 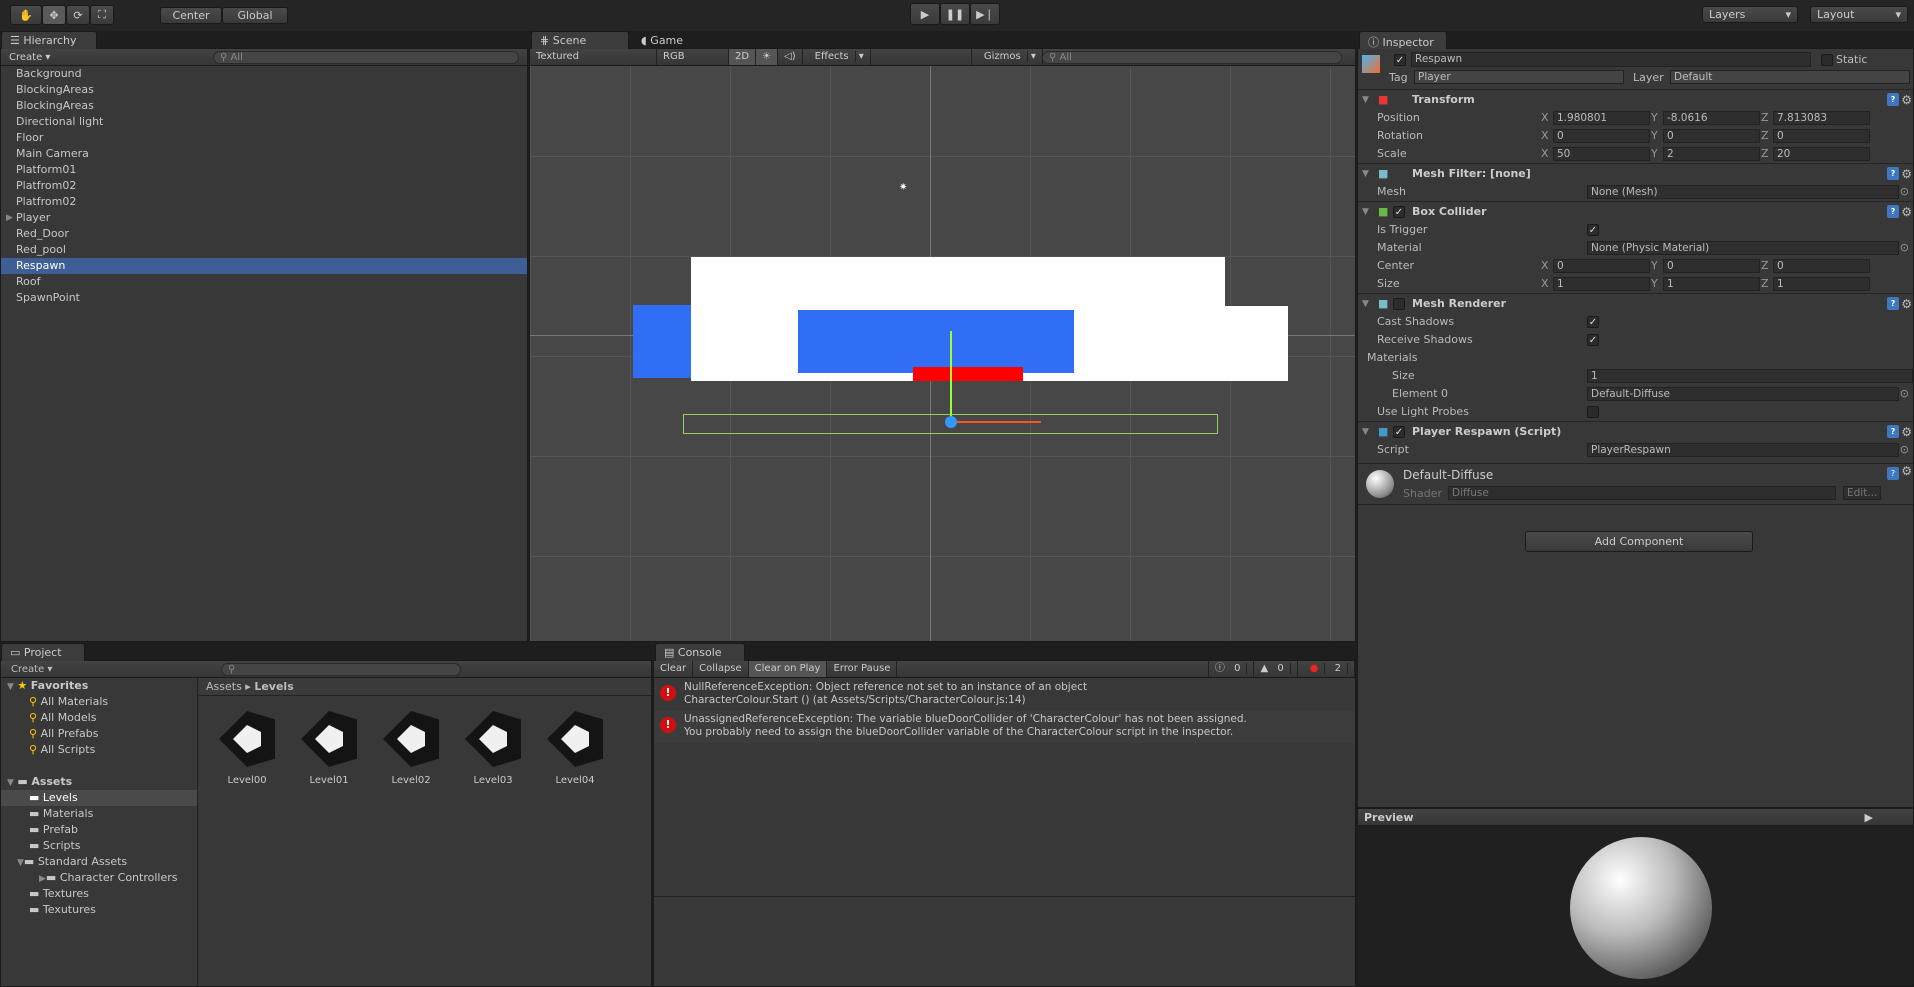 I want to click on object-field: None (Mesh), so click(x=1743, y=192).